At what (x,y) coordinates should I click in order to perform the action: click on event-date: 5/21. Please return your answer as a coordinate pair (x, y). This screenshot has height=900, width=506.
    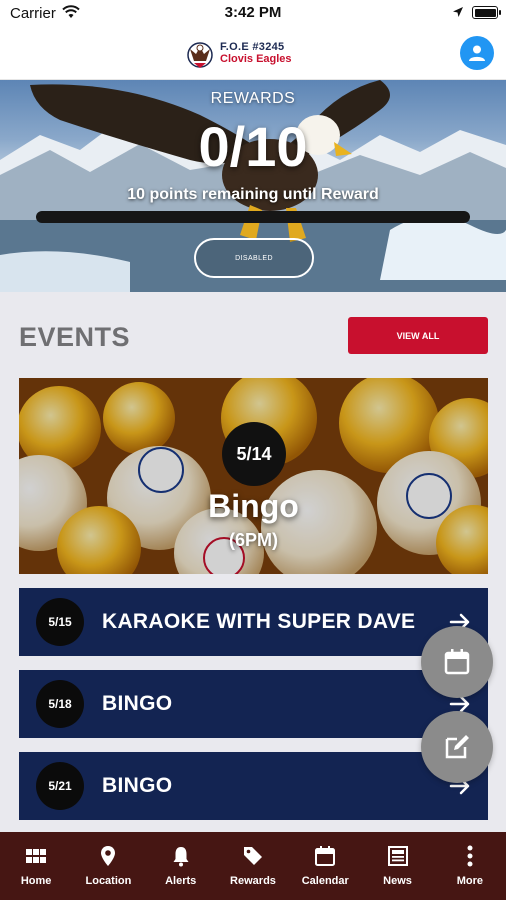
    Looking at the image, I should click on (60, 786).